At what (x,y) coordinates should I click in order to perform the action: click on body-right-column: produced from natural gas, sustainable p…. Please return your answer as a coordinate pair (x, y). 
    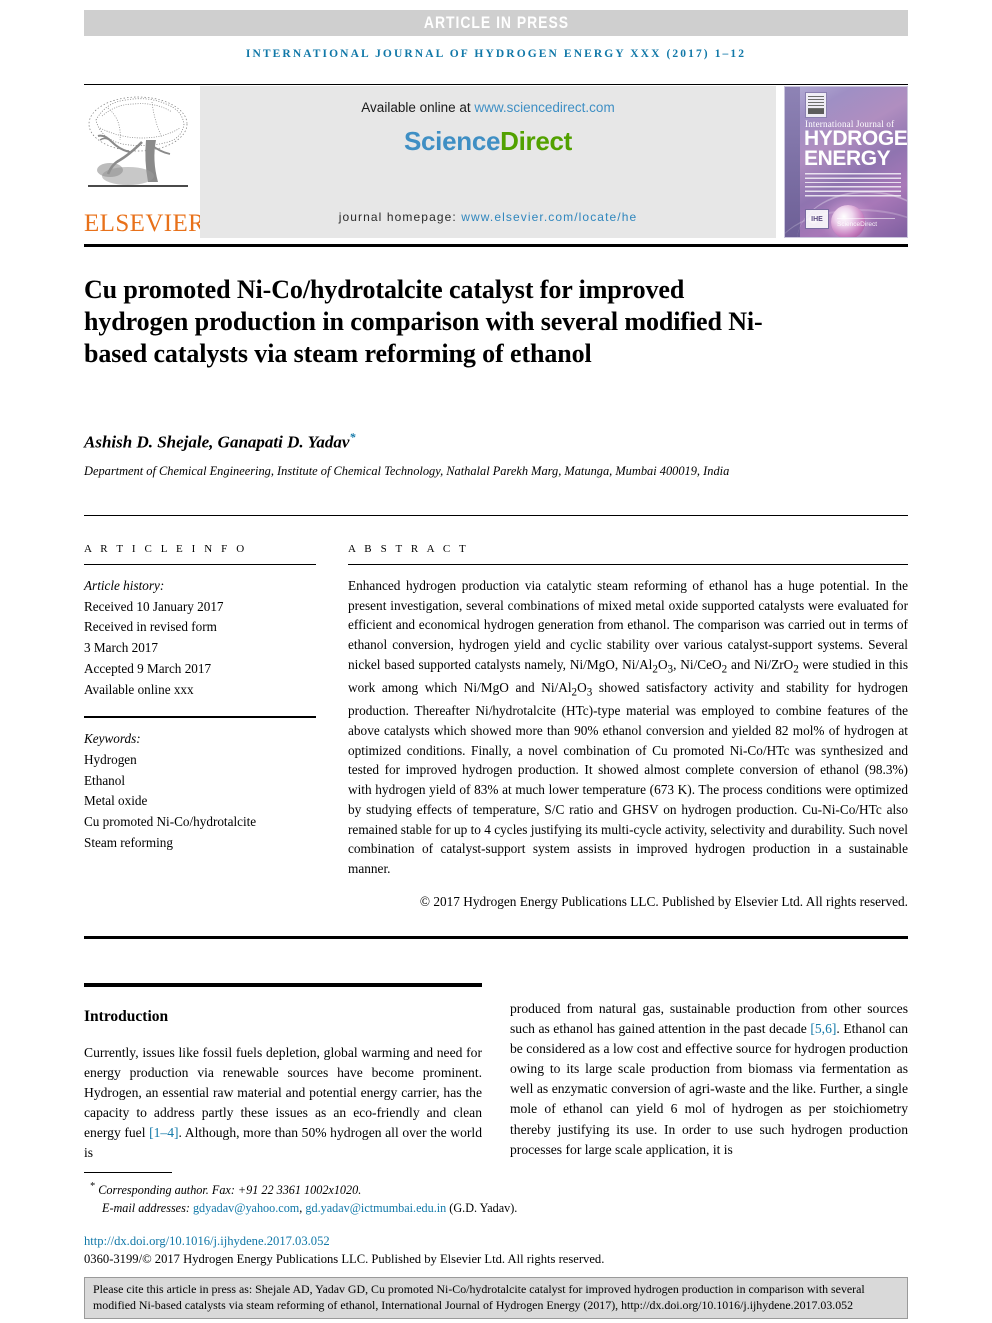
    Looking at the image, I should click on (709, 1079).